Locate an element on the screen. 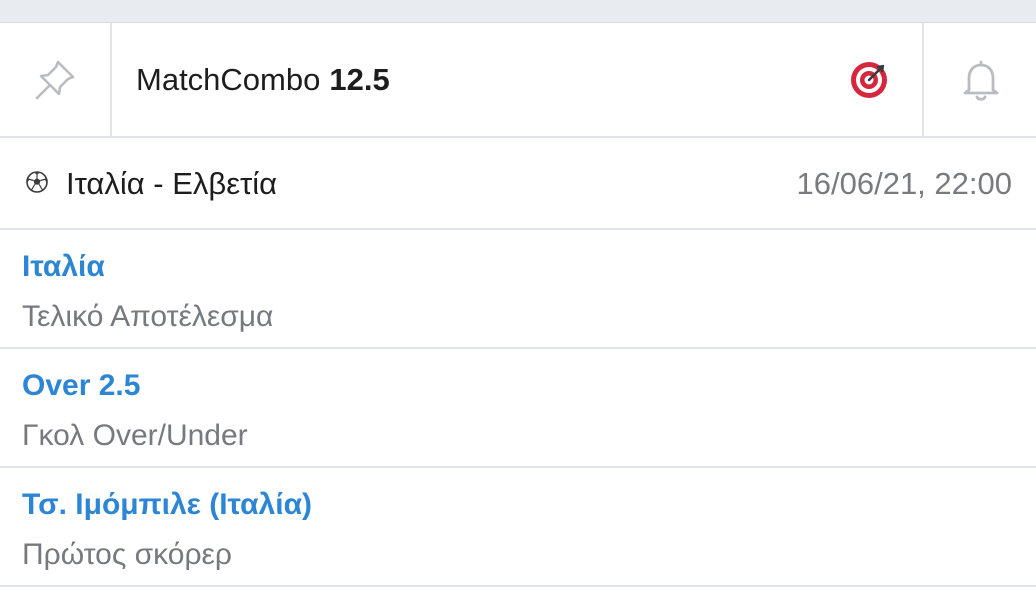 The image size is (1036, 608). bet-title-area: MatchCombo 12.5 is located at coordinates (517, 79).